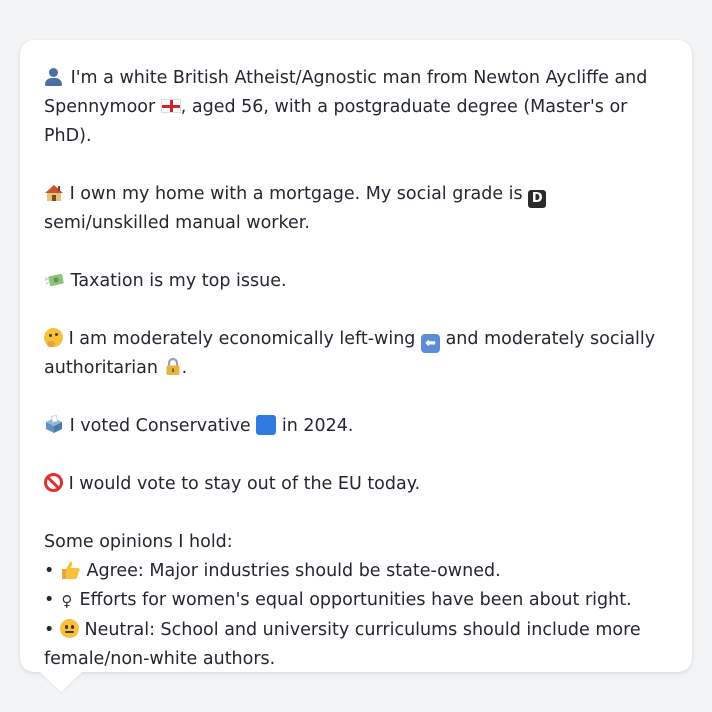  Describe the element at coordinates (430, 343) in the screenshot. I see `left-arrow-icon: ⬅` at that location.